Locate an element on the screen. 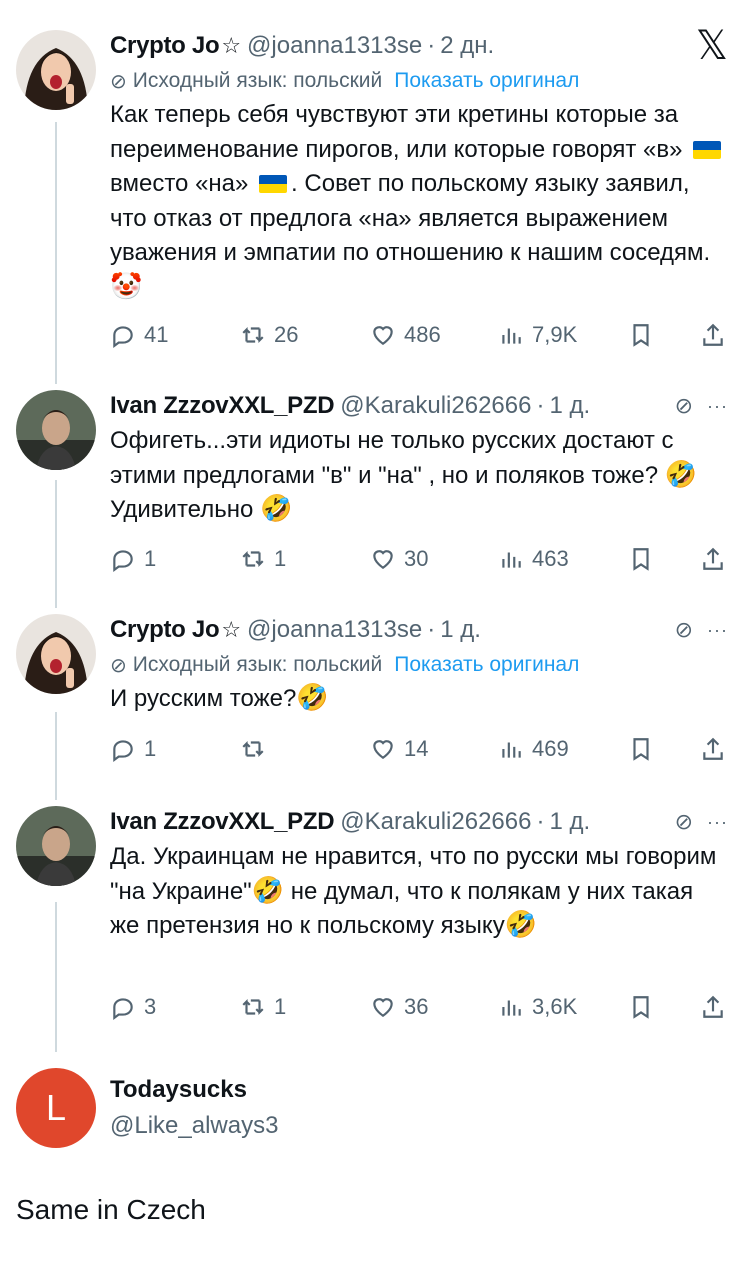 This screenshot has height=1280, width=742. like-button: 36 is located at coordinates (434, 1007).